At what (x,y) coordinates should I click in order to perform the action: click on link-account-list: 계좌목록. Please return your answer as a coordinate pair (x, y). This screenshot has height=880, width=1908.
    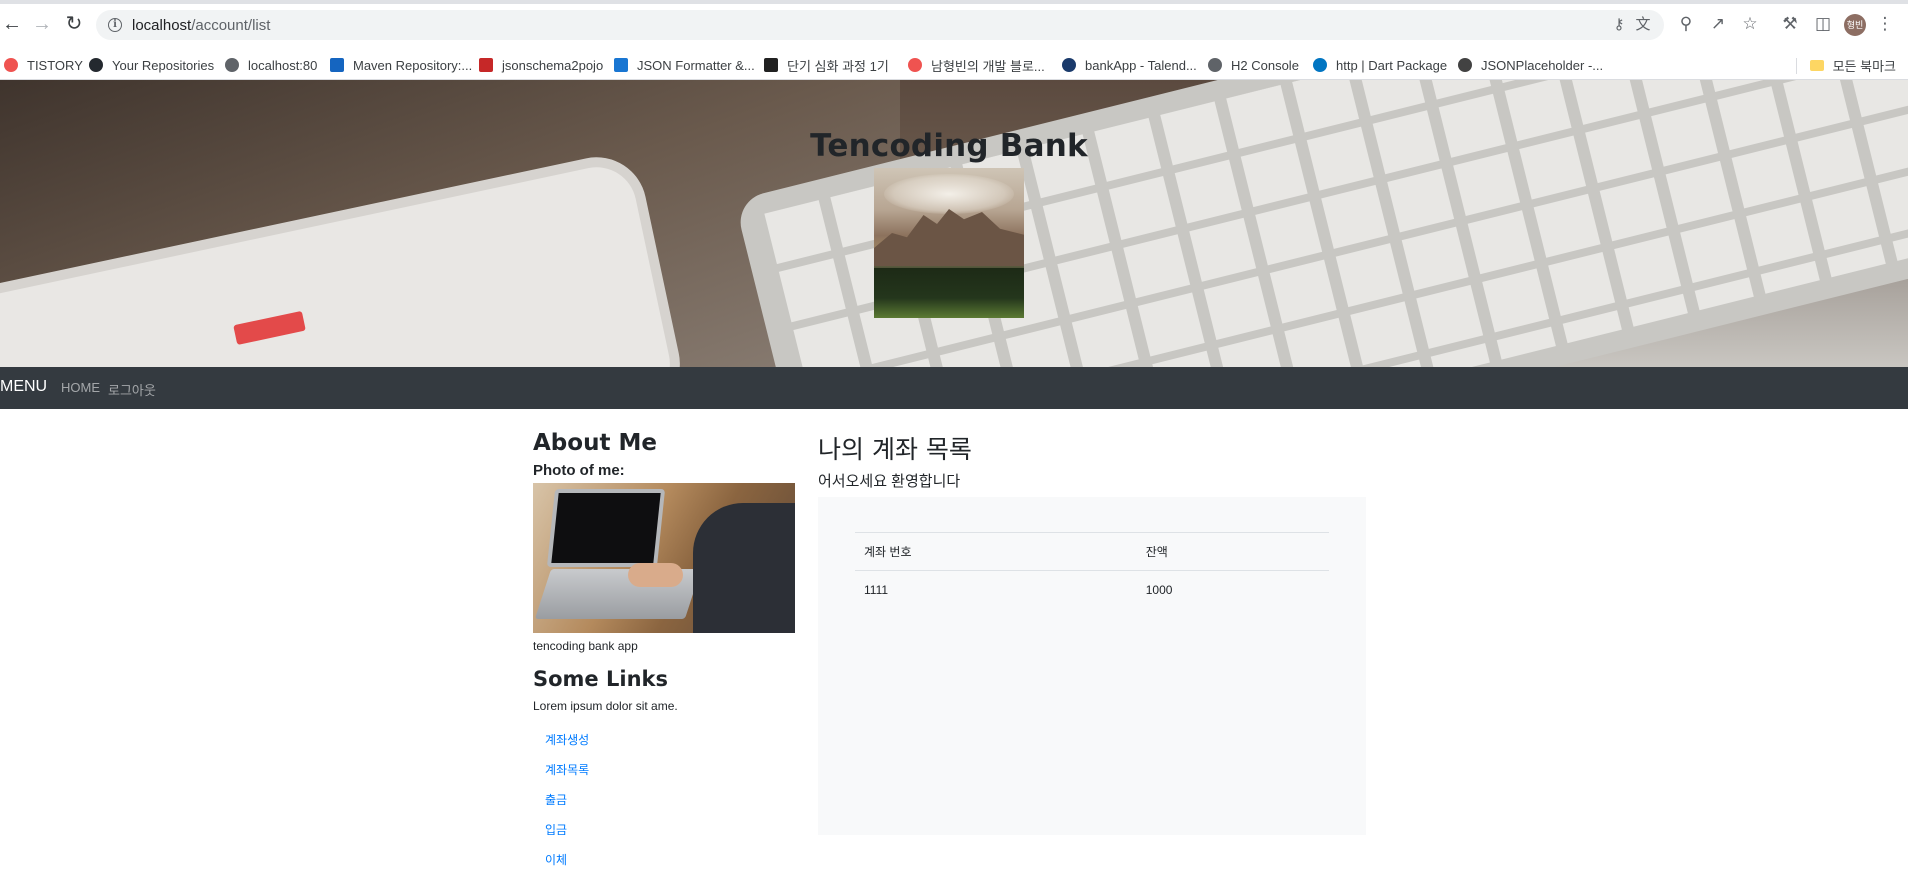
    Looking at the image, I should click on (670, 776).